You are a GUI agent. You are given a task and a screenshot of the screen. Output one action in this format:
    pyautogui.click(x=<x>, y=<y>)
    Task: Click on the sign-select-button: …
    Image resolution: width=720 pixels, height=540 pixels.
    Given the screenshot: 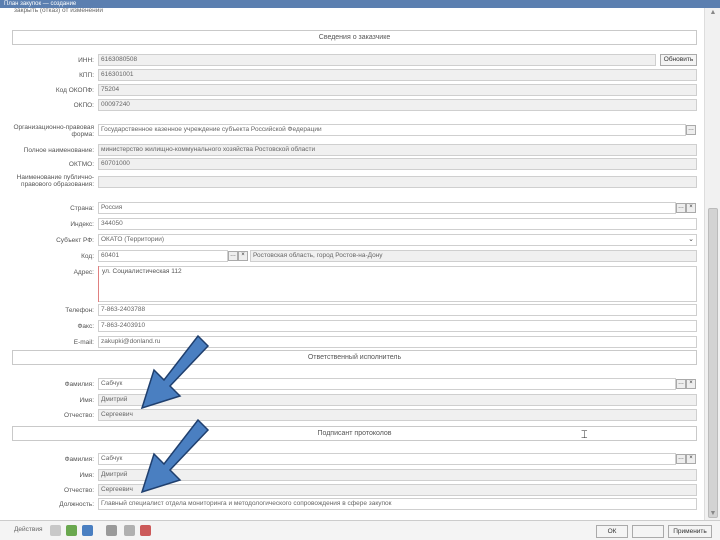 What is the action you would take?
    pyautogui.click(x=681, y=459)
    